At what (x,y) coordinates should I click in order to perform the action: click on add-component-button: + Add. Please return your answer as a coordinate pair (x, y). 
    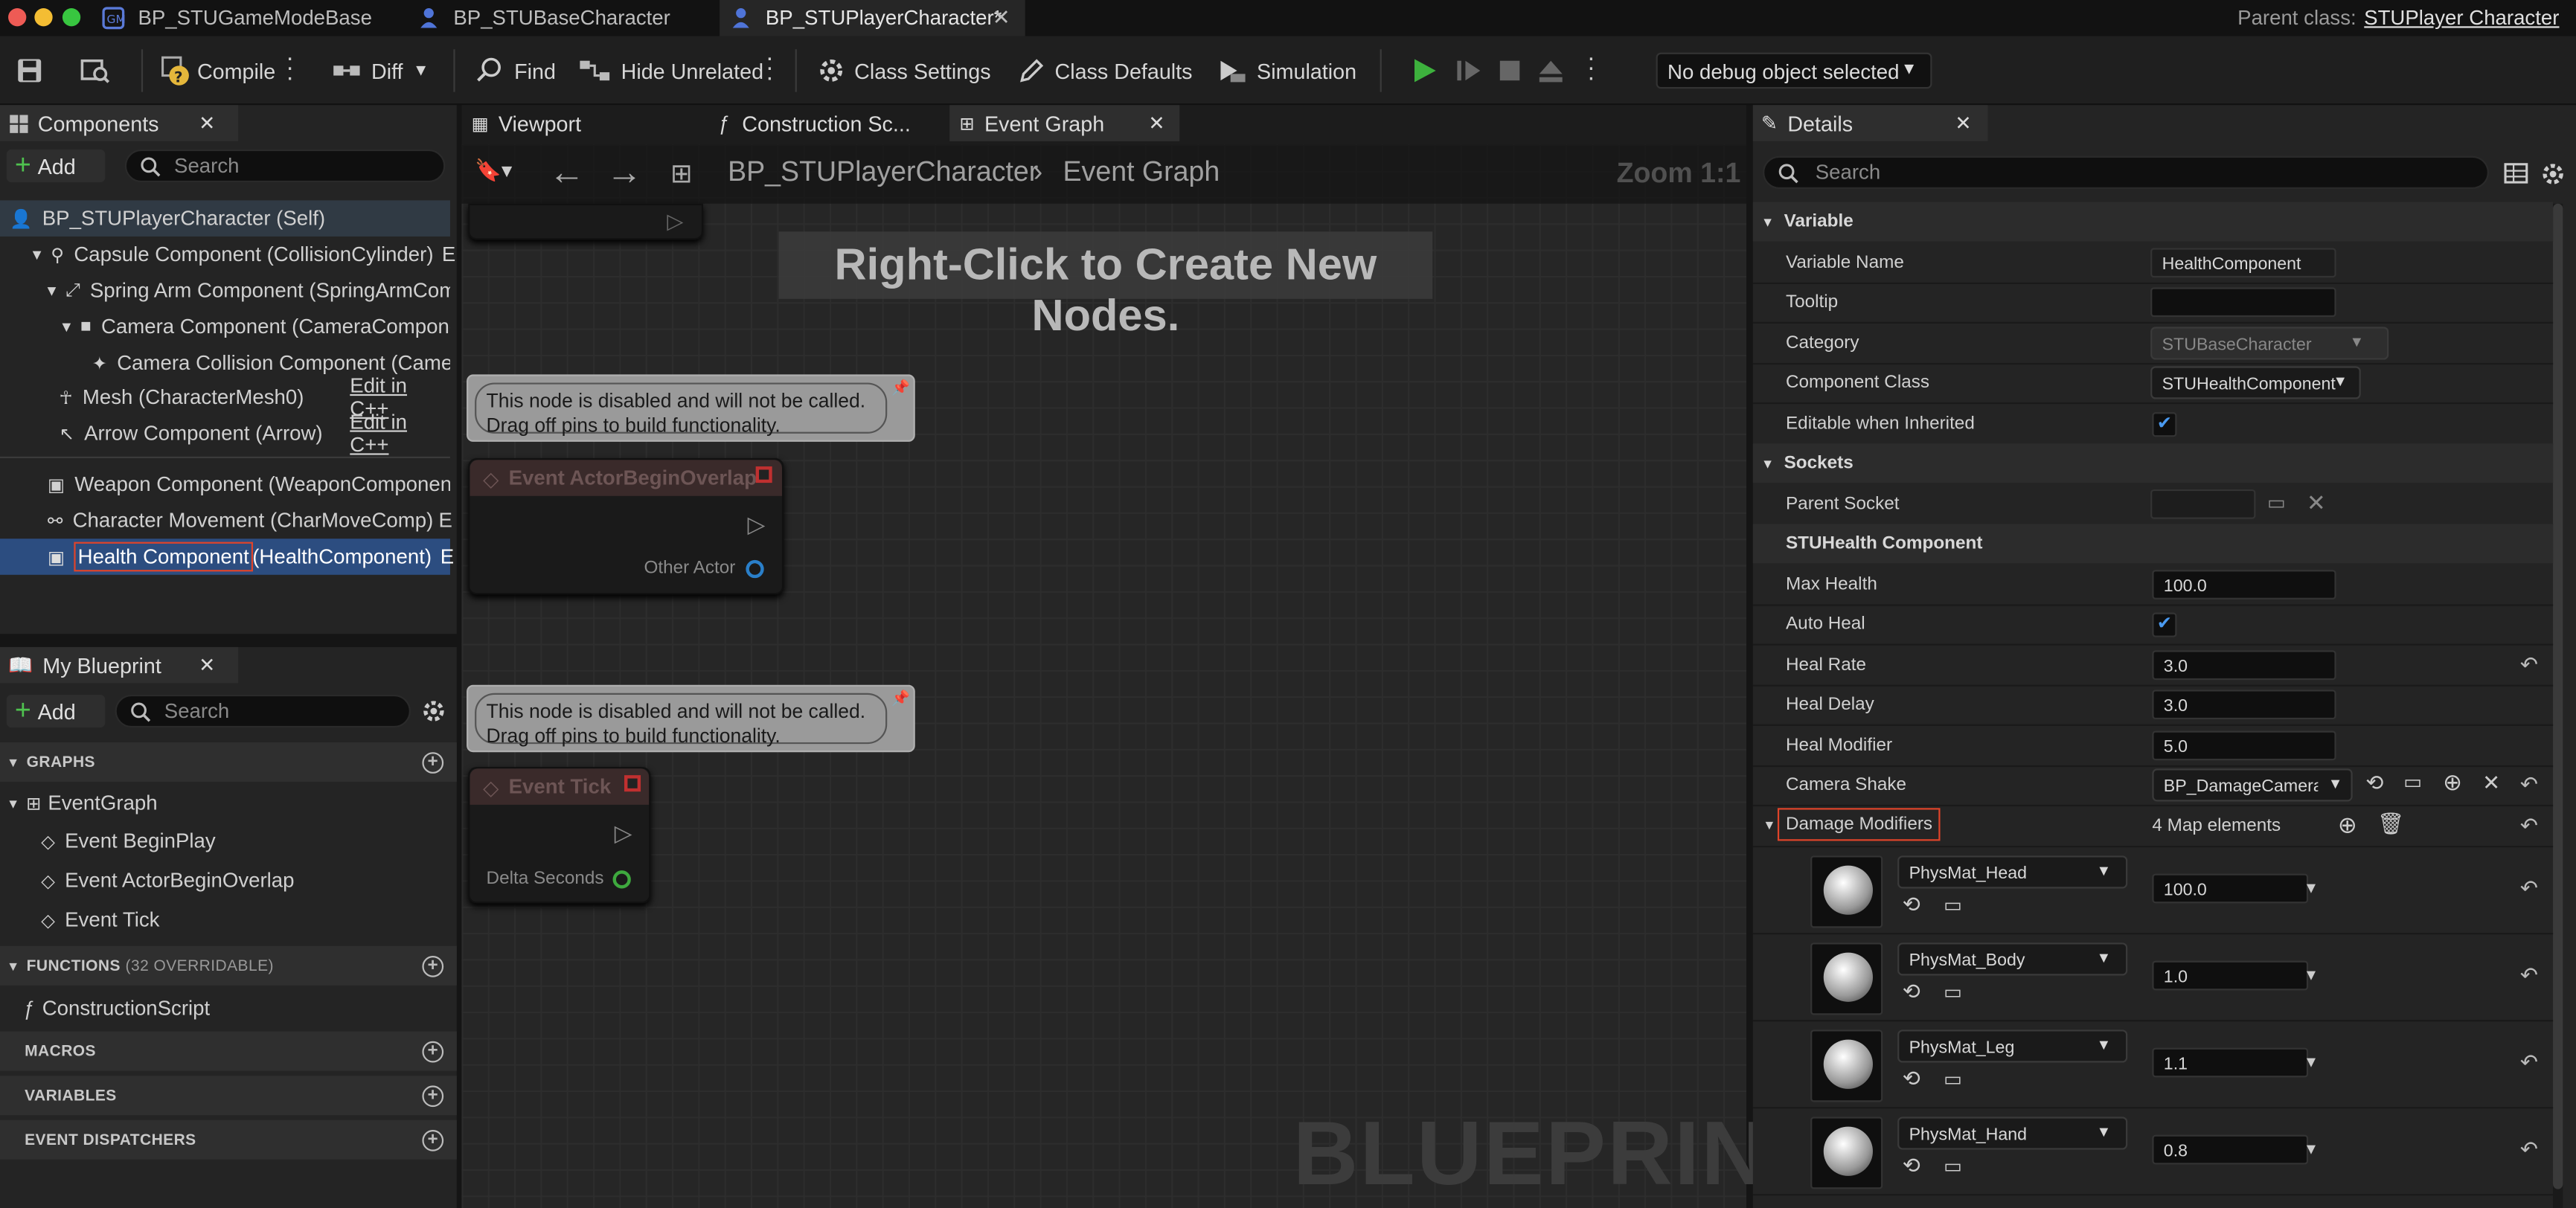
    Looking at the image, I should click on (56, 166).